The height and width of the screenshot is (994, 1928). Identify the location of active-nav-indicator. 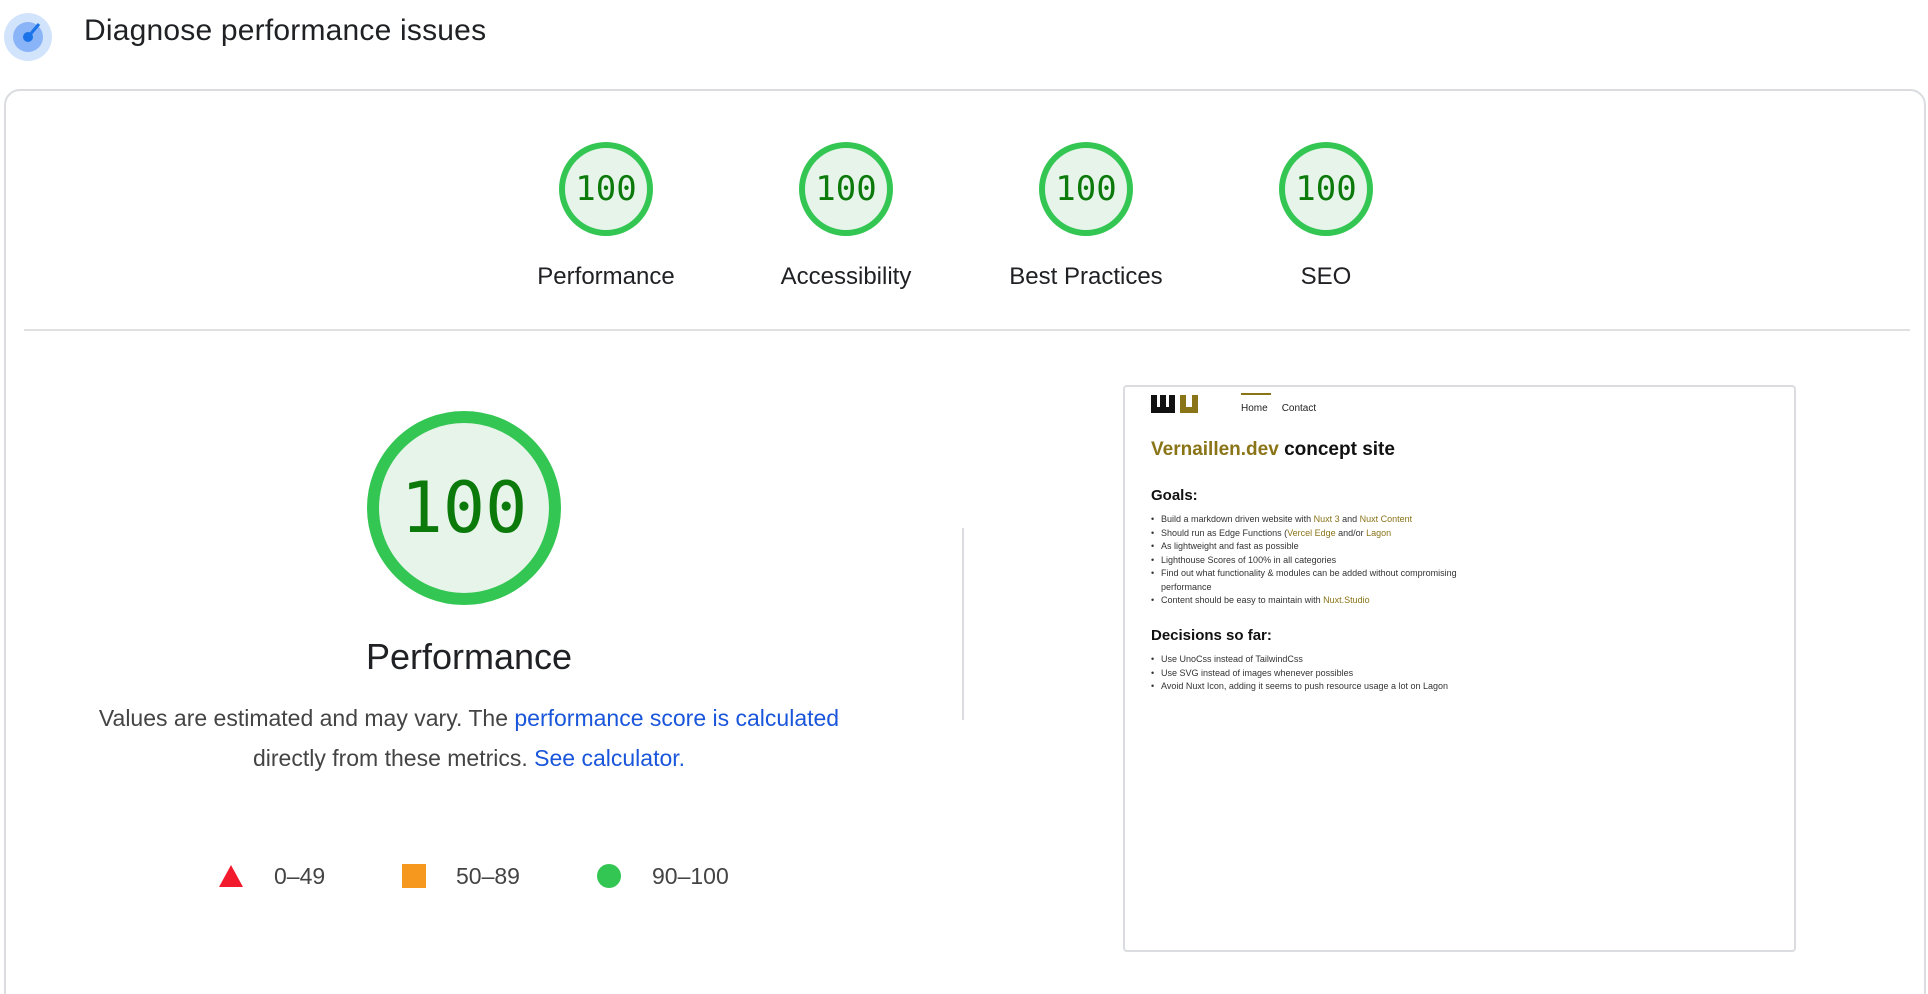
(1256, 394).